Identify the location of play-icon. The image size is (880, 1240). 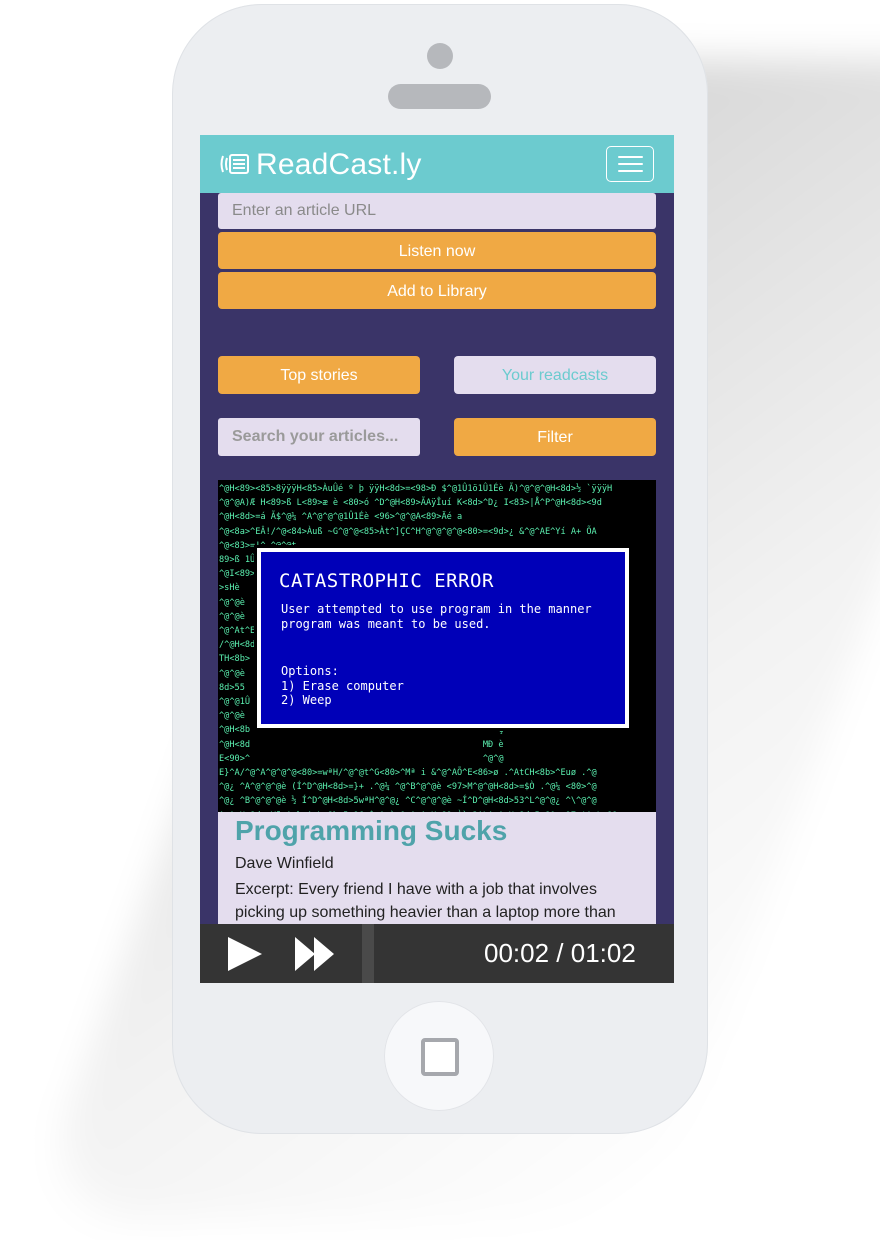
(246, 954).